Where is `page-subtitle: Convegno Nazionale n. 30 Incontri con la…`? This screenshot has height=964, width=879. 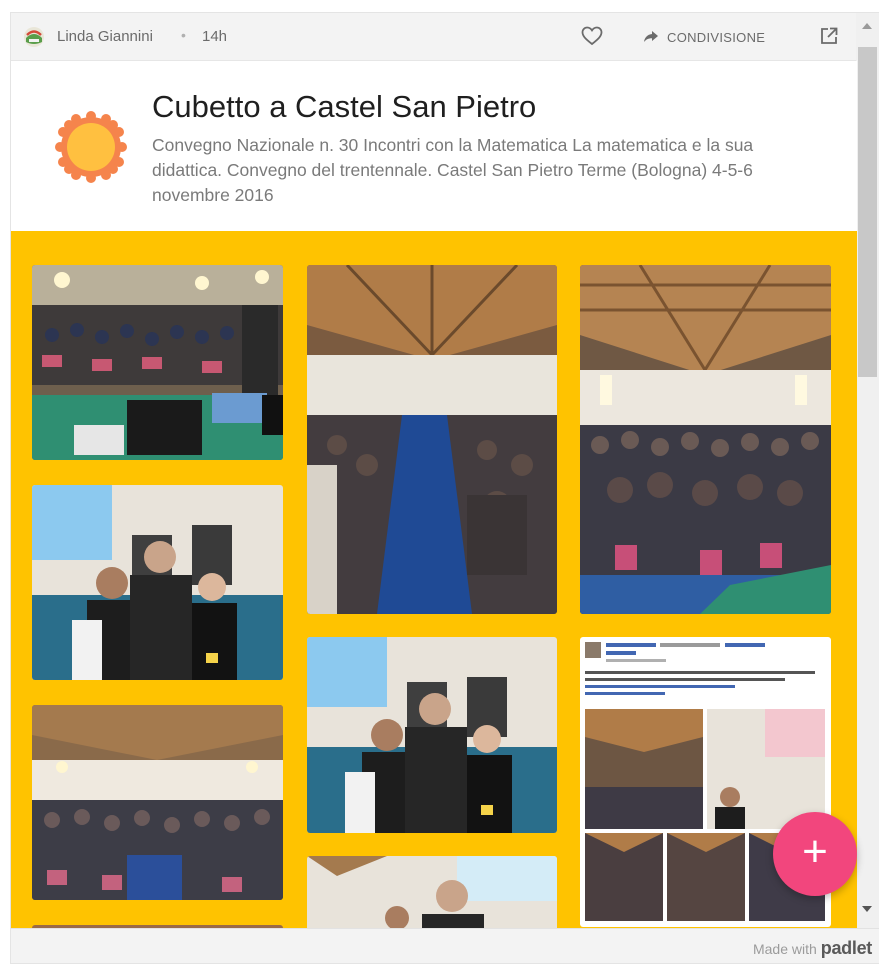
page-subtitle: Convegno Nazionale n. 30 Incontri con la… is located at coordinates (453, 170).